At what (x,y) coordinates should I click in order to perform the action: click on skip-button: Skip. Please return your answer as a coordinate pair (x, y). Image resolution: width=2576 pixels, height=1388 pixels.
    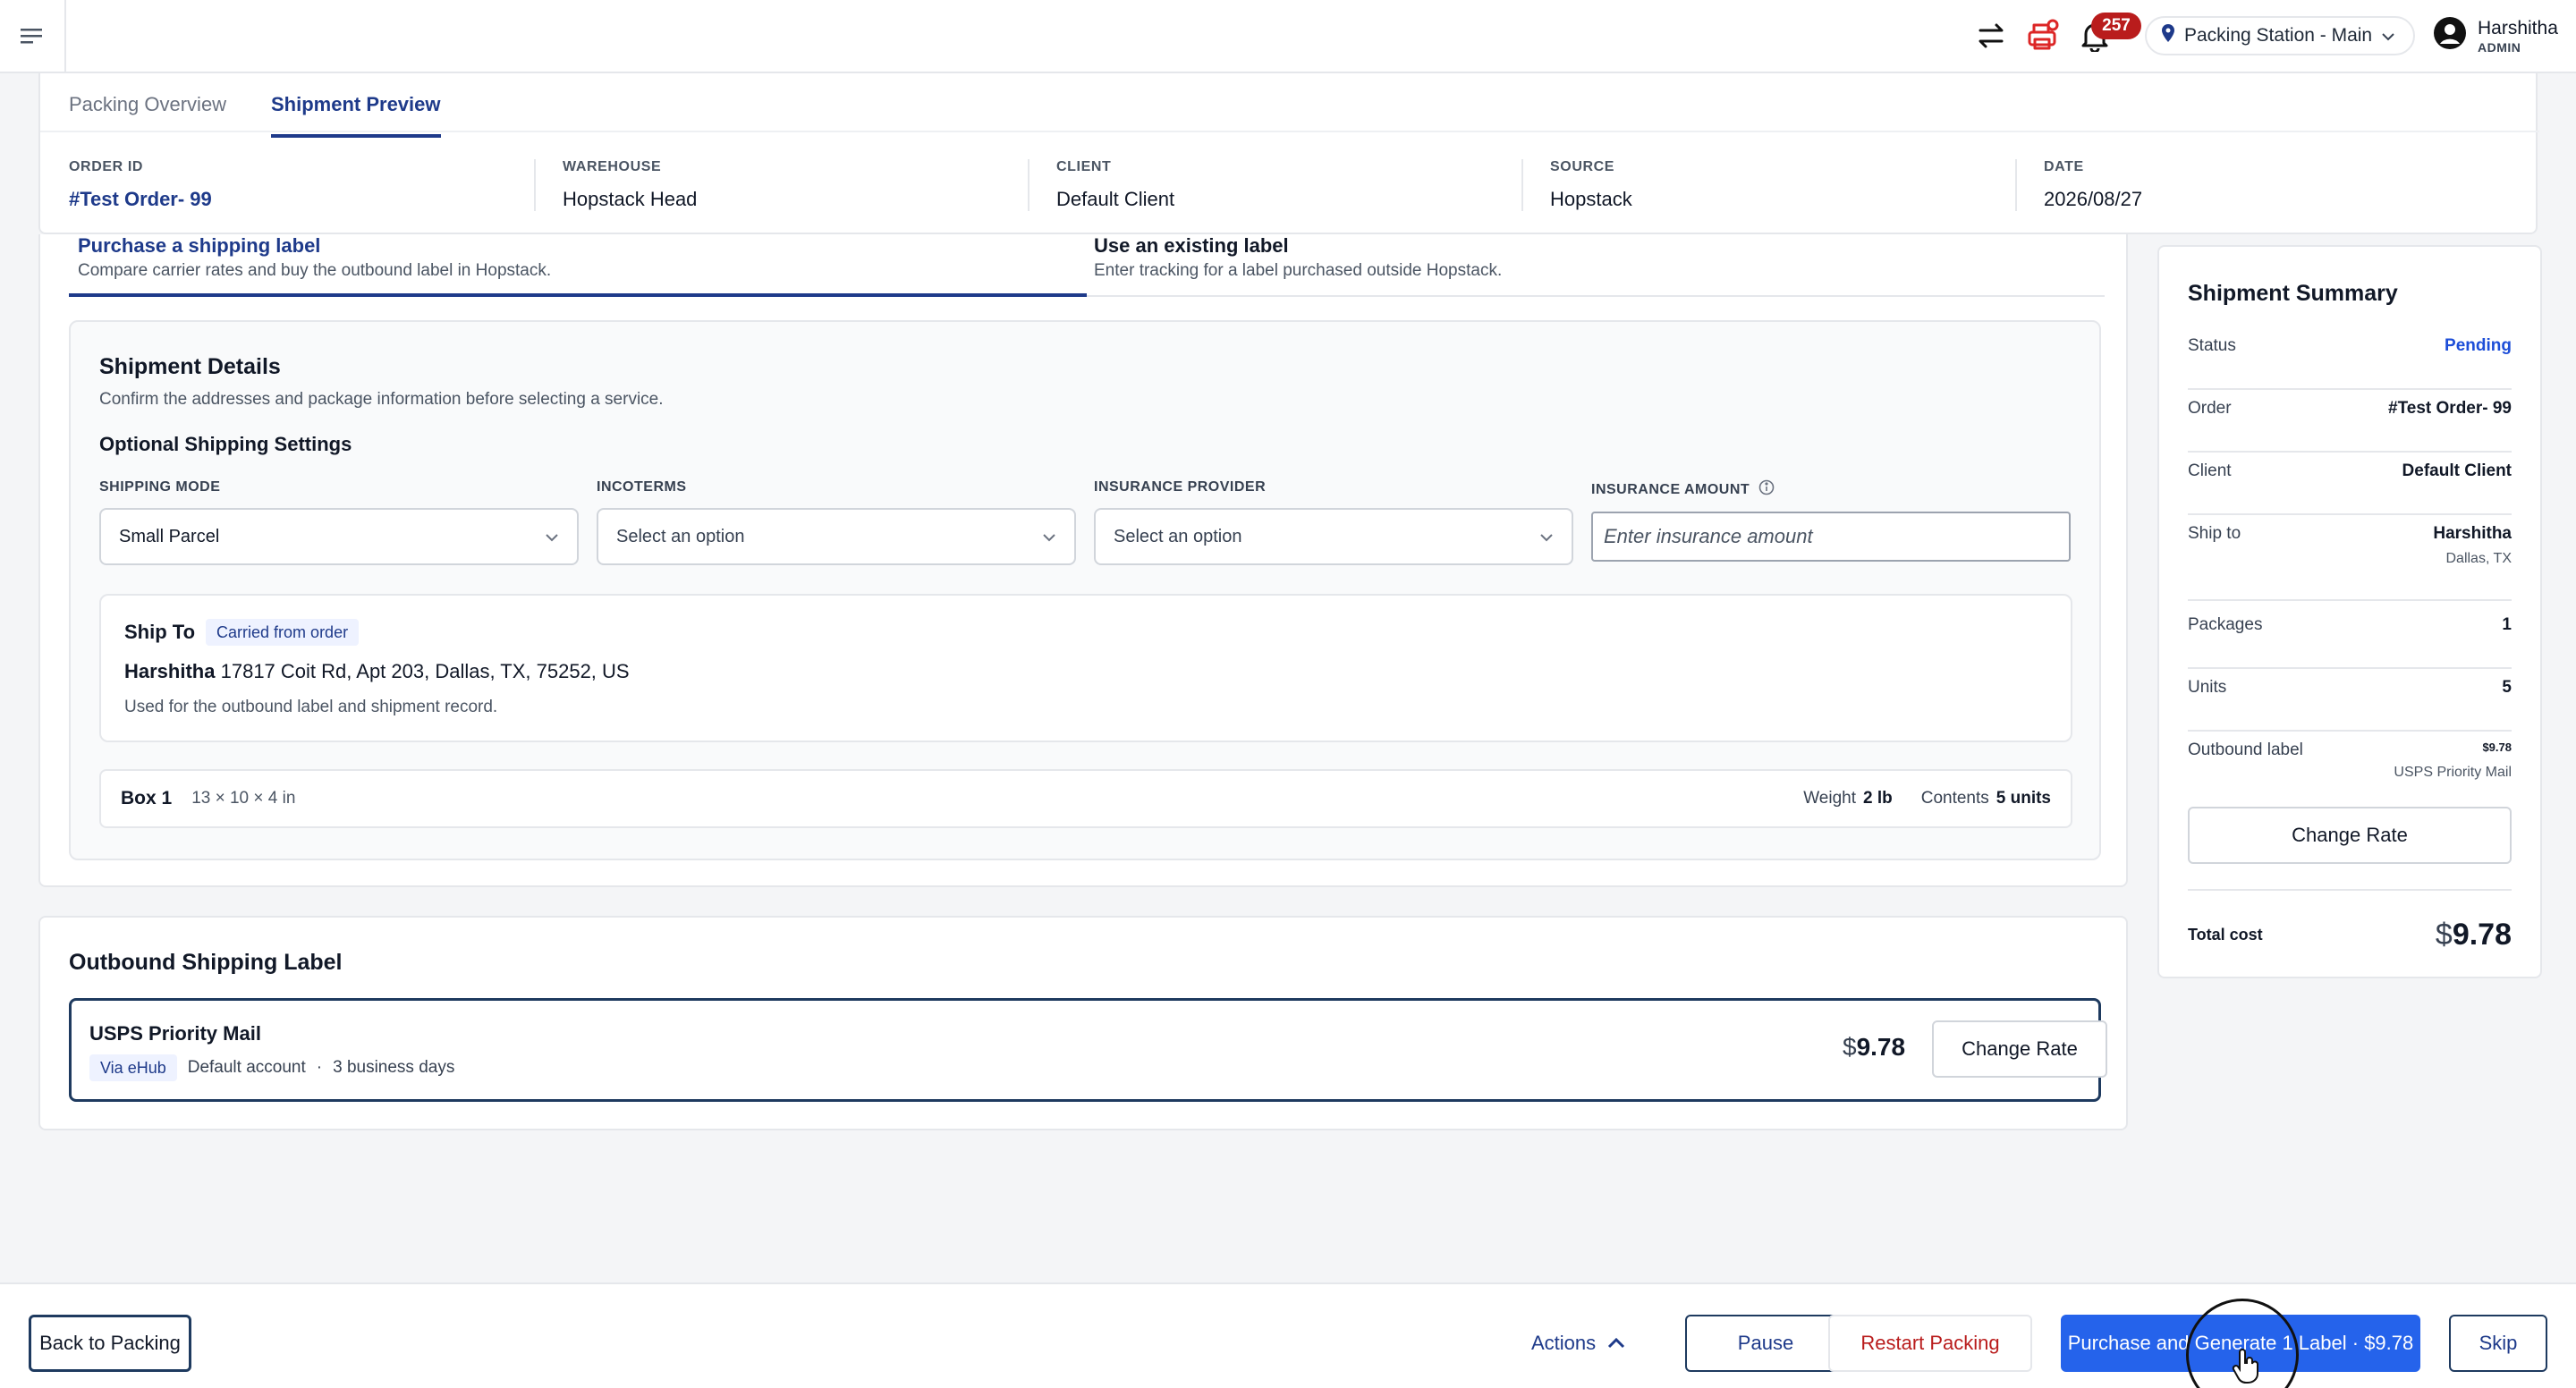
    Looking at the image, I should click on (2498, 1344).